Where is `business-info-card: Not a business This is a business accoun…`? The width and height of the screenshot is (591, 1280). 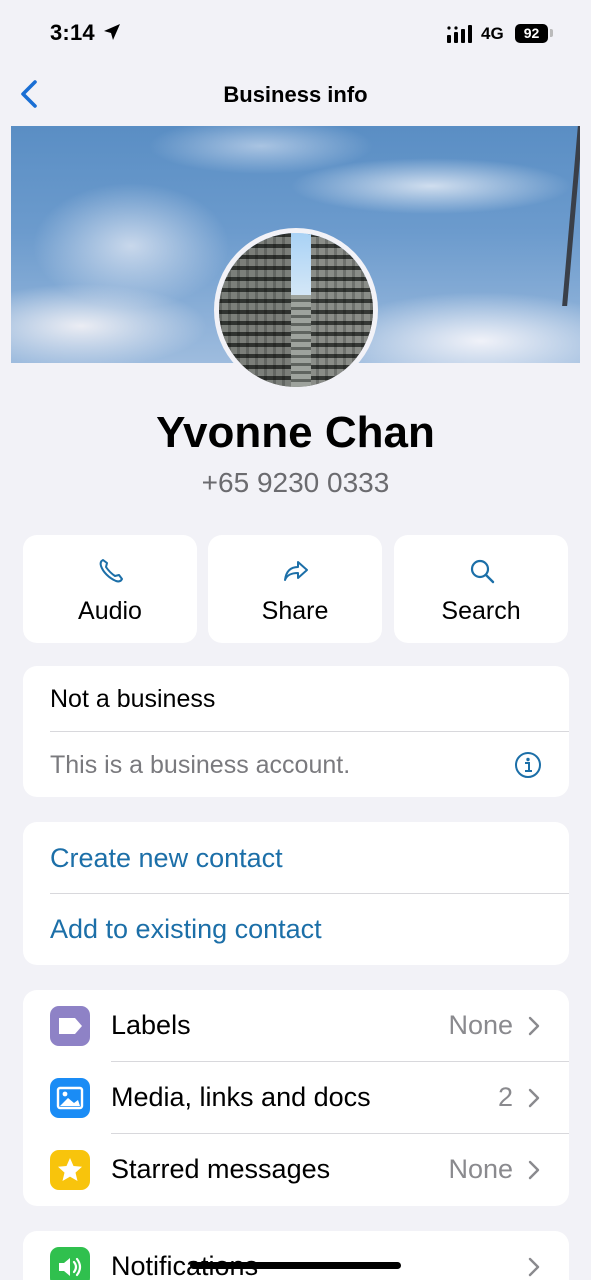 business-info-card: Not a business This is a business accoun… is located at coordinates (296, 731).